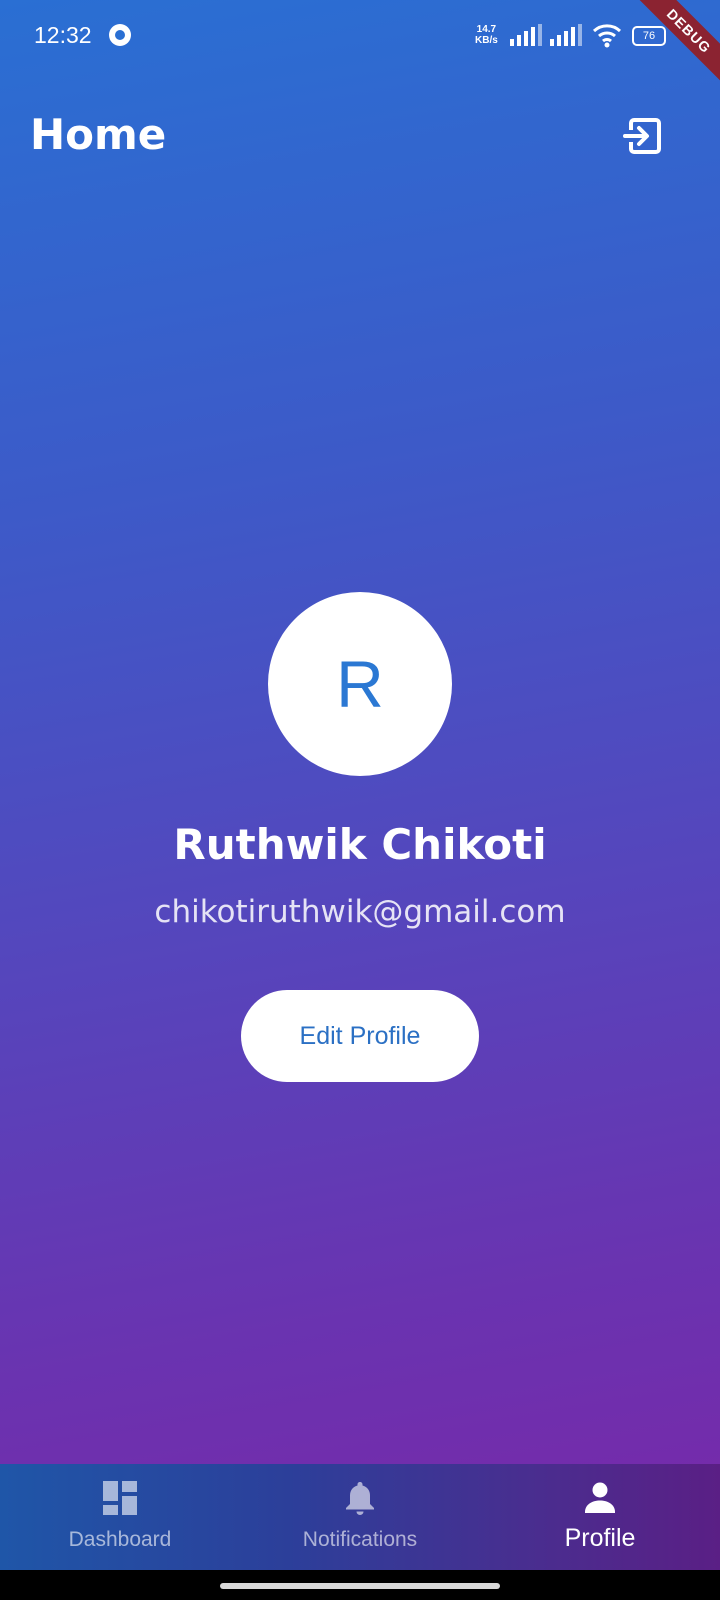 The image size is (720, 1600). Describe the element at coordinates (649, 36) in the screenshot. I see `battery-icon: 76` at that location.